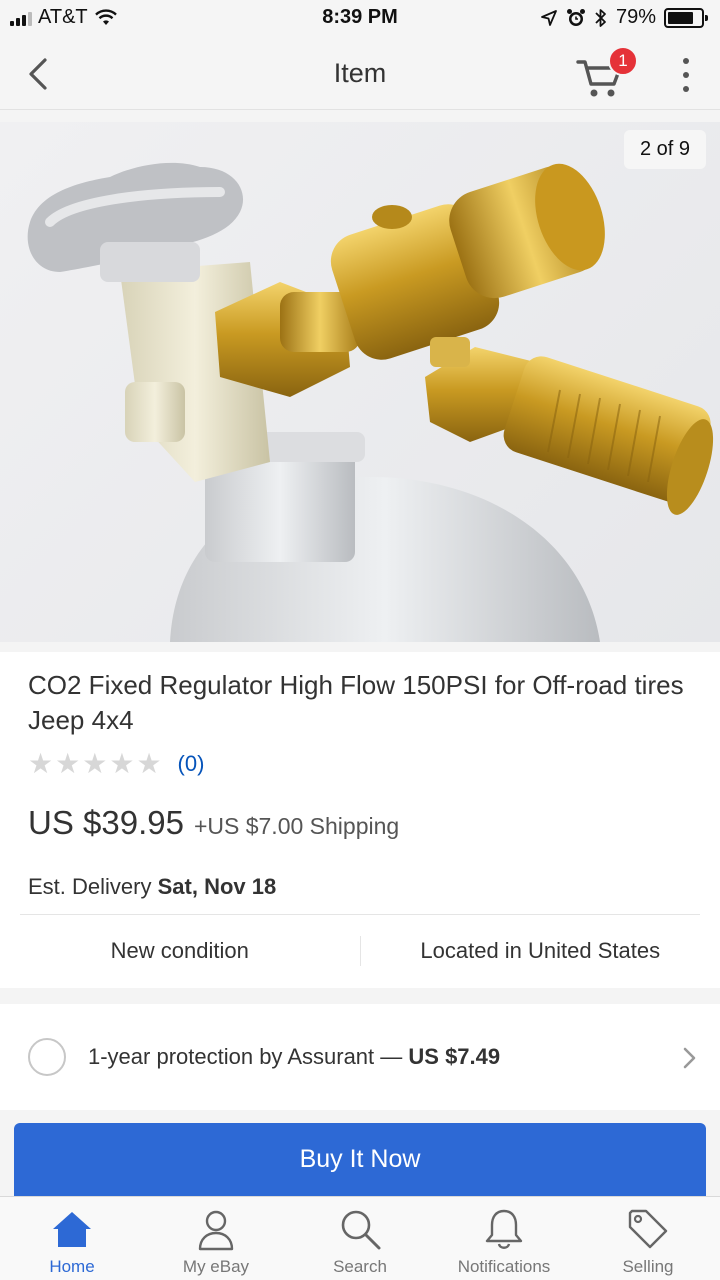 This screenshot has height=1280, width=720. What do you see at coordinates (689, 1058) in the screenshot?
I see `chevron-right-icon` at bounding box center [689, 1058].